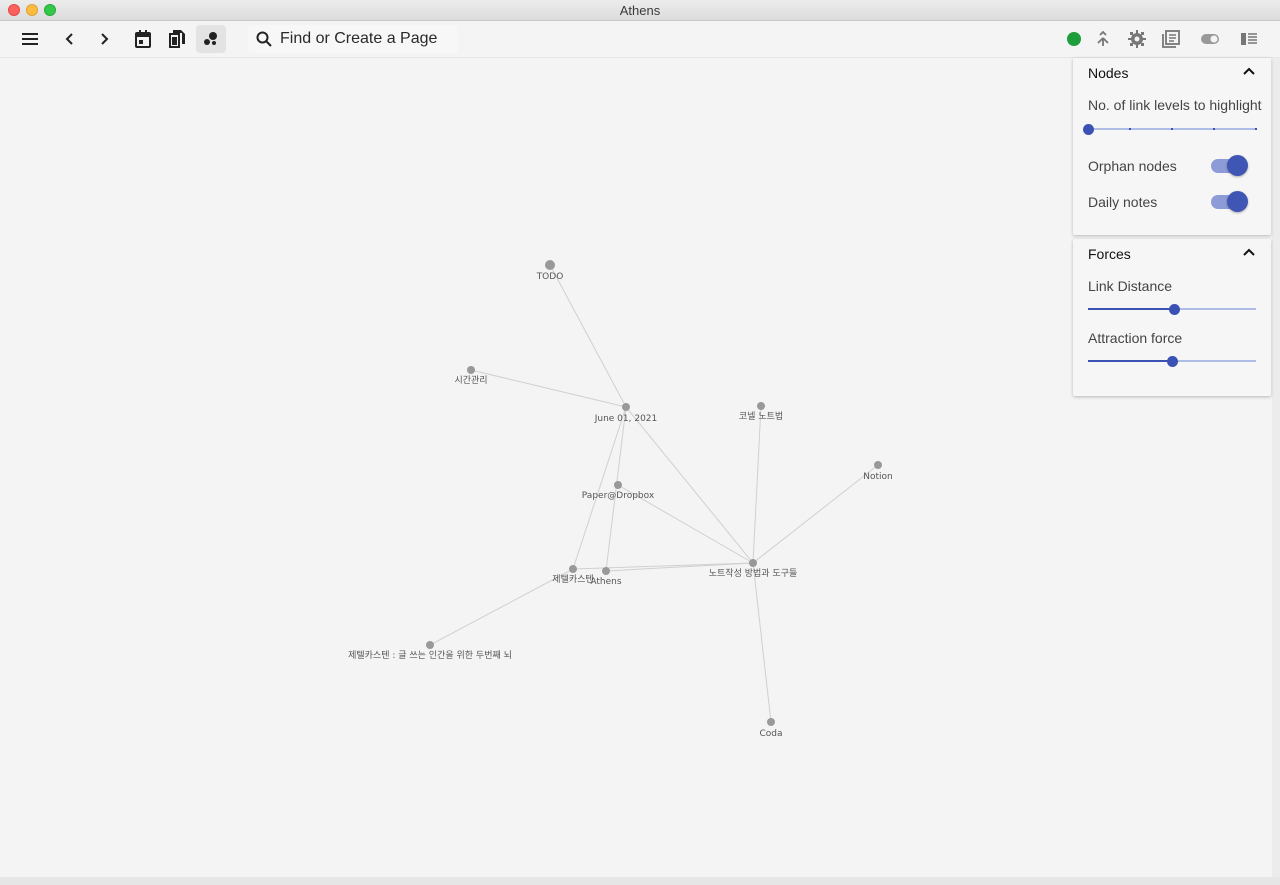 The height and width of the screenshot is (885, 1280). I want to click on graph-node-paper: Paper@Dropbox, so click(618, 491).